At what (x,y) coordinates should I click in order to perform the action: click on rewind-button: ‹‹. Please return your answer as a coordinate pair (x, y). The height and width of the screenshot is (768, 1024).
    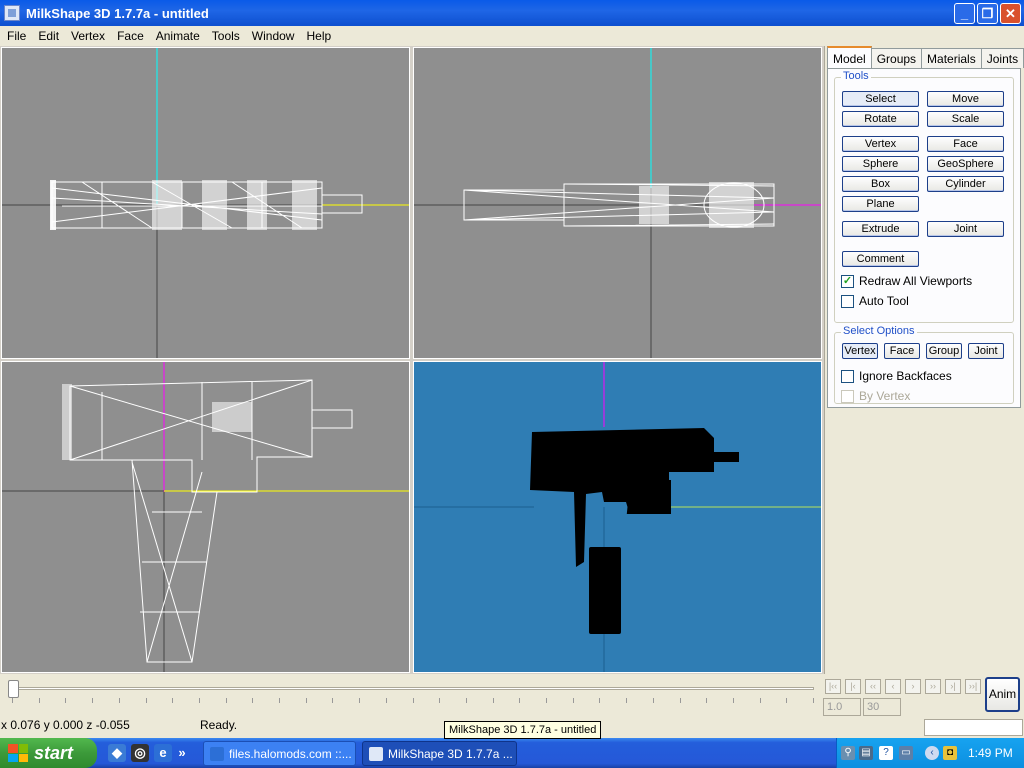
    Looking at the image, I should click on (873, 686).